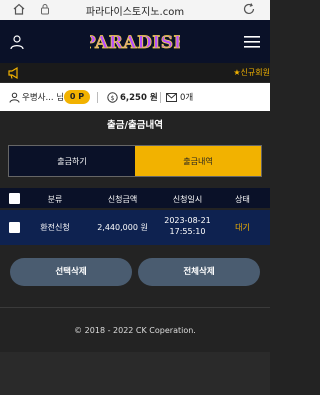 This screenshot has height=395, width=320. I want to click on browser-address-bar: 파라다이스토지노.com, so click(135, 10).